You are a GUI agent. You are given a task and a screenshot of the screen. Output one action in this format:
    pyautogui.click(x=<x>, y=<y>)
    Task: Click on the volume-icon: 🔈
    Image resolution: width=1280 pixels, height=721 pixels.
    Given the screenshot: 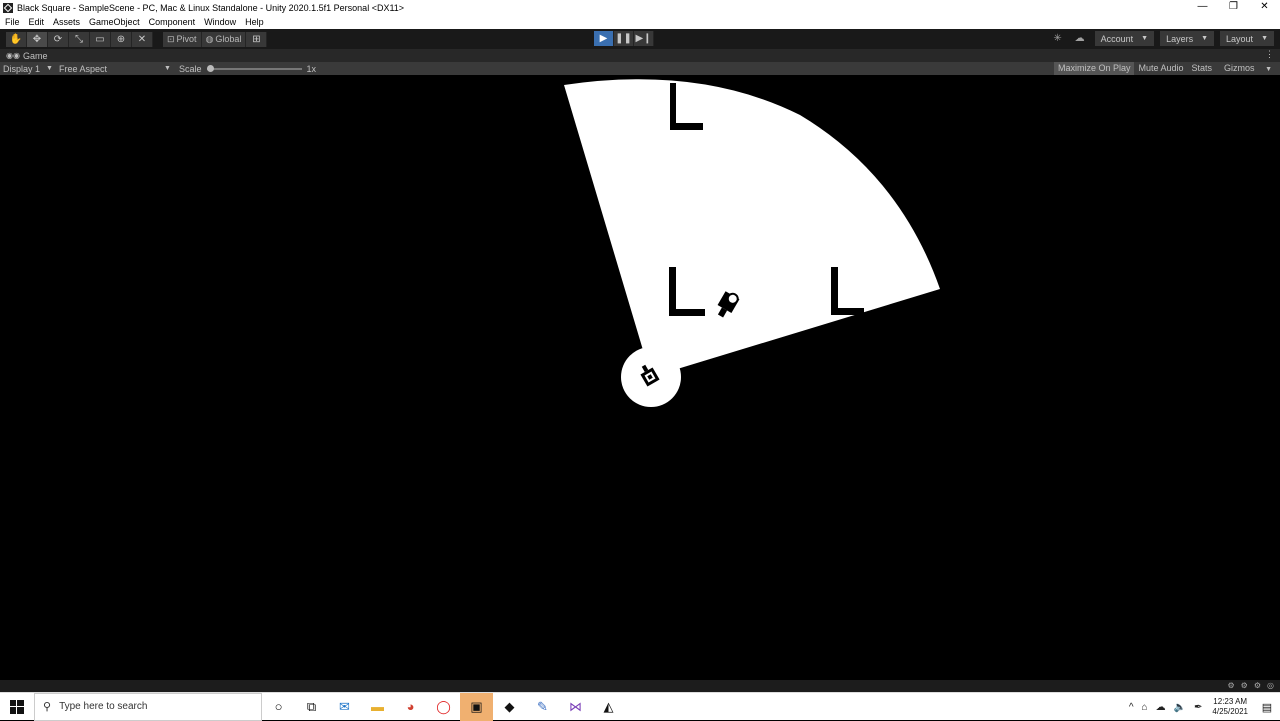 What is the action you would take?
    pyautogui.click(x=1180, y=707)
    